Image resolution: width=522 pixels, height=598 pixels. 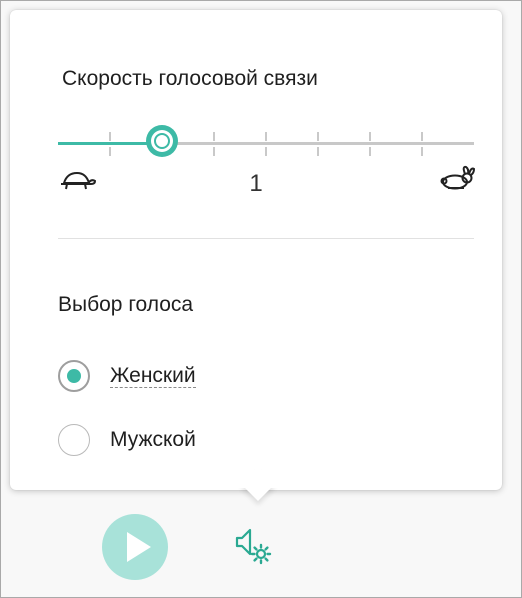 What do you see at coordinates (458, 177) in the screenshot?
I see `rabbit-icon` at bounding box center [458, 177].